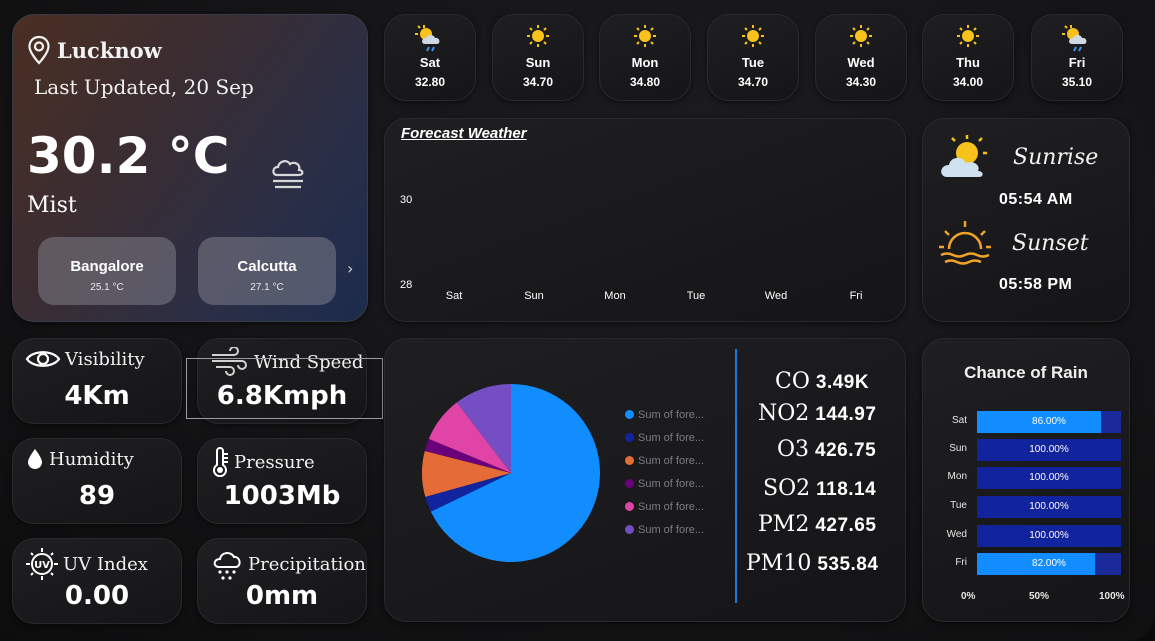  Describe the element at coordinates (784, 413) in the screenshot. I see `pollutant-name: NO2` at that location.